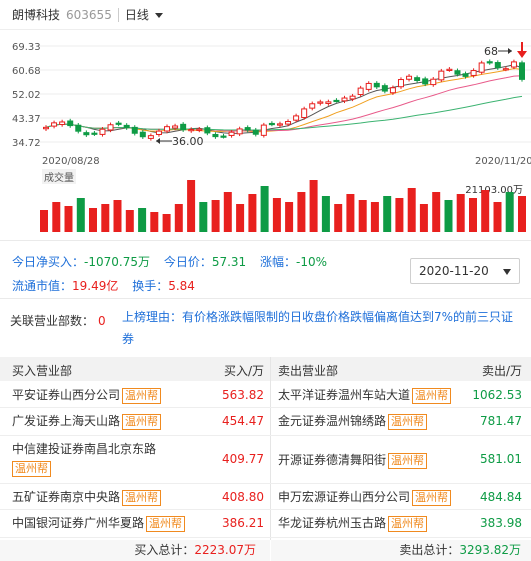  Describe the element at coordinates (318, 328) in the screenshot. I see `listing-reason: 上榜理由：有价格涨跌幅限制的日收盘价格跌幅偏离值达到7%的前三只证券` at that location.